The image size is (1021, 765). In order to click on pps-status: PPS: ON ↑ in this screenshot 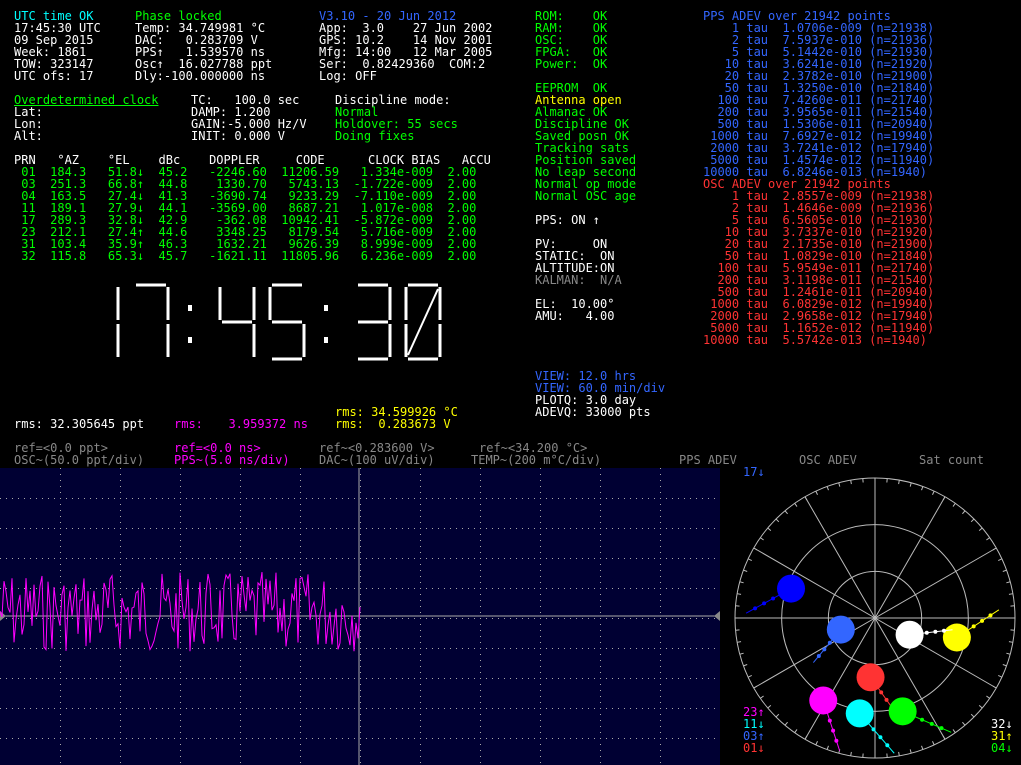, I will do `click(568, 220)`.